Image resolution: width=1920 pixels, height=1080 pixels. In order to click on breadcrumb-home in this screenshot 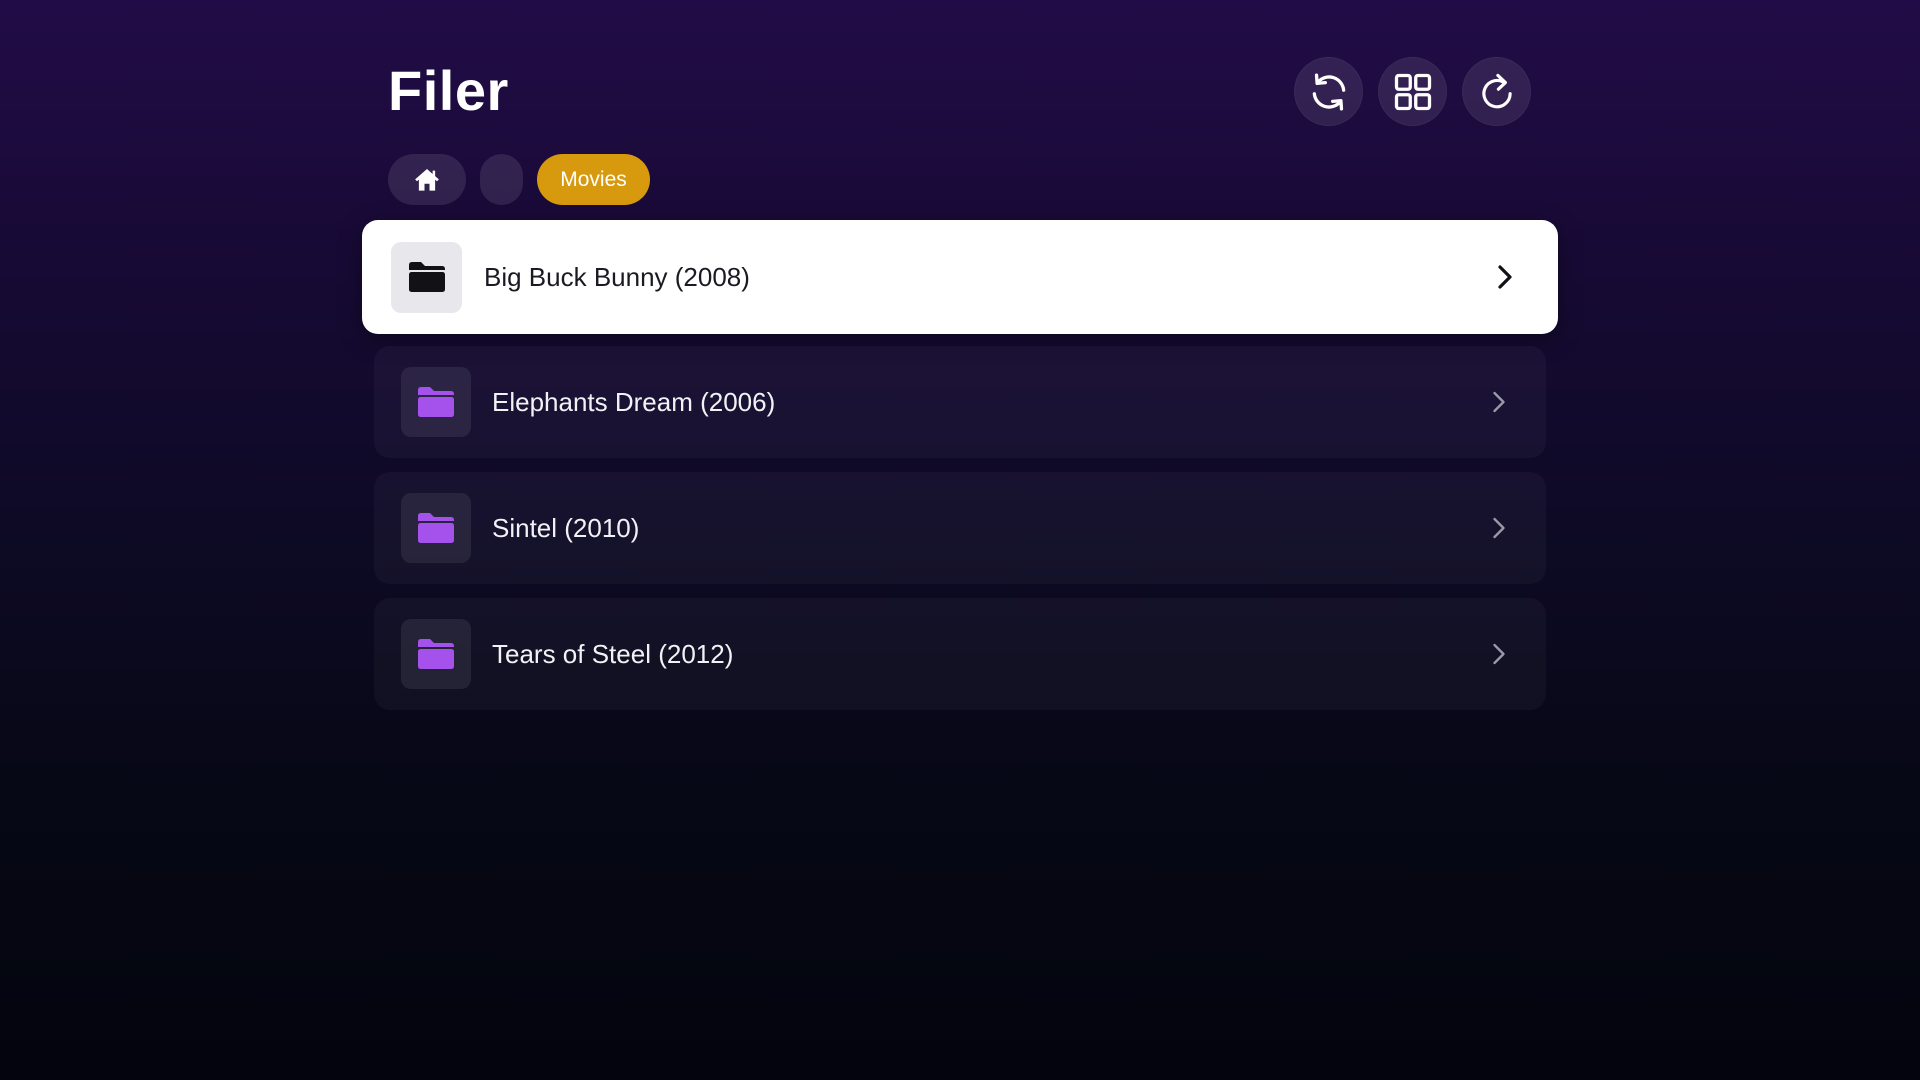, I will do `click(427, 179)`.